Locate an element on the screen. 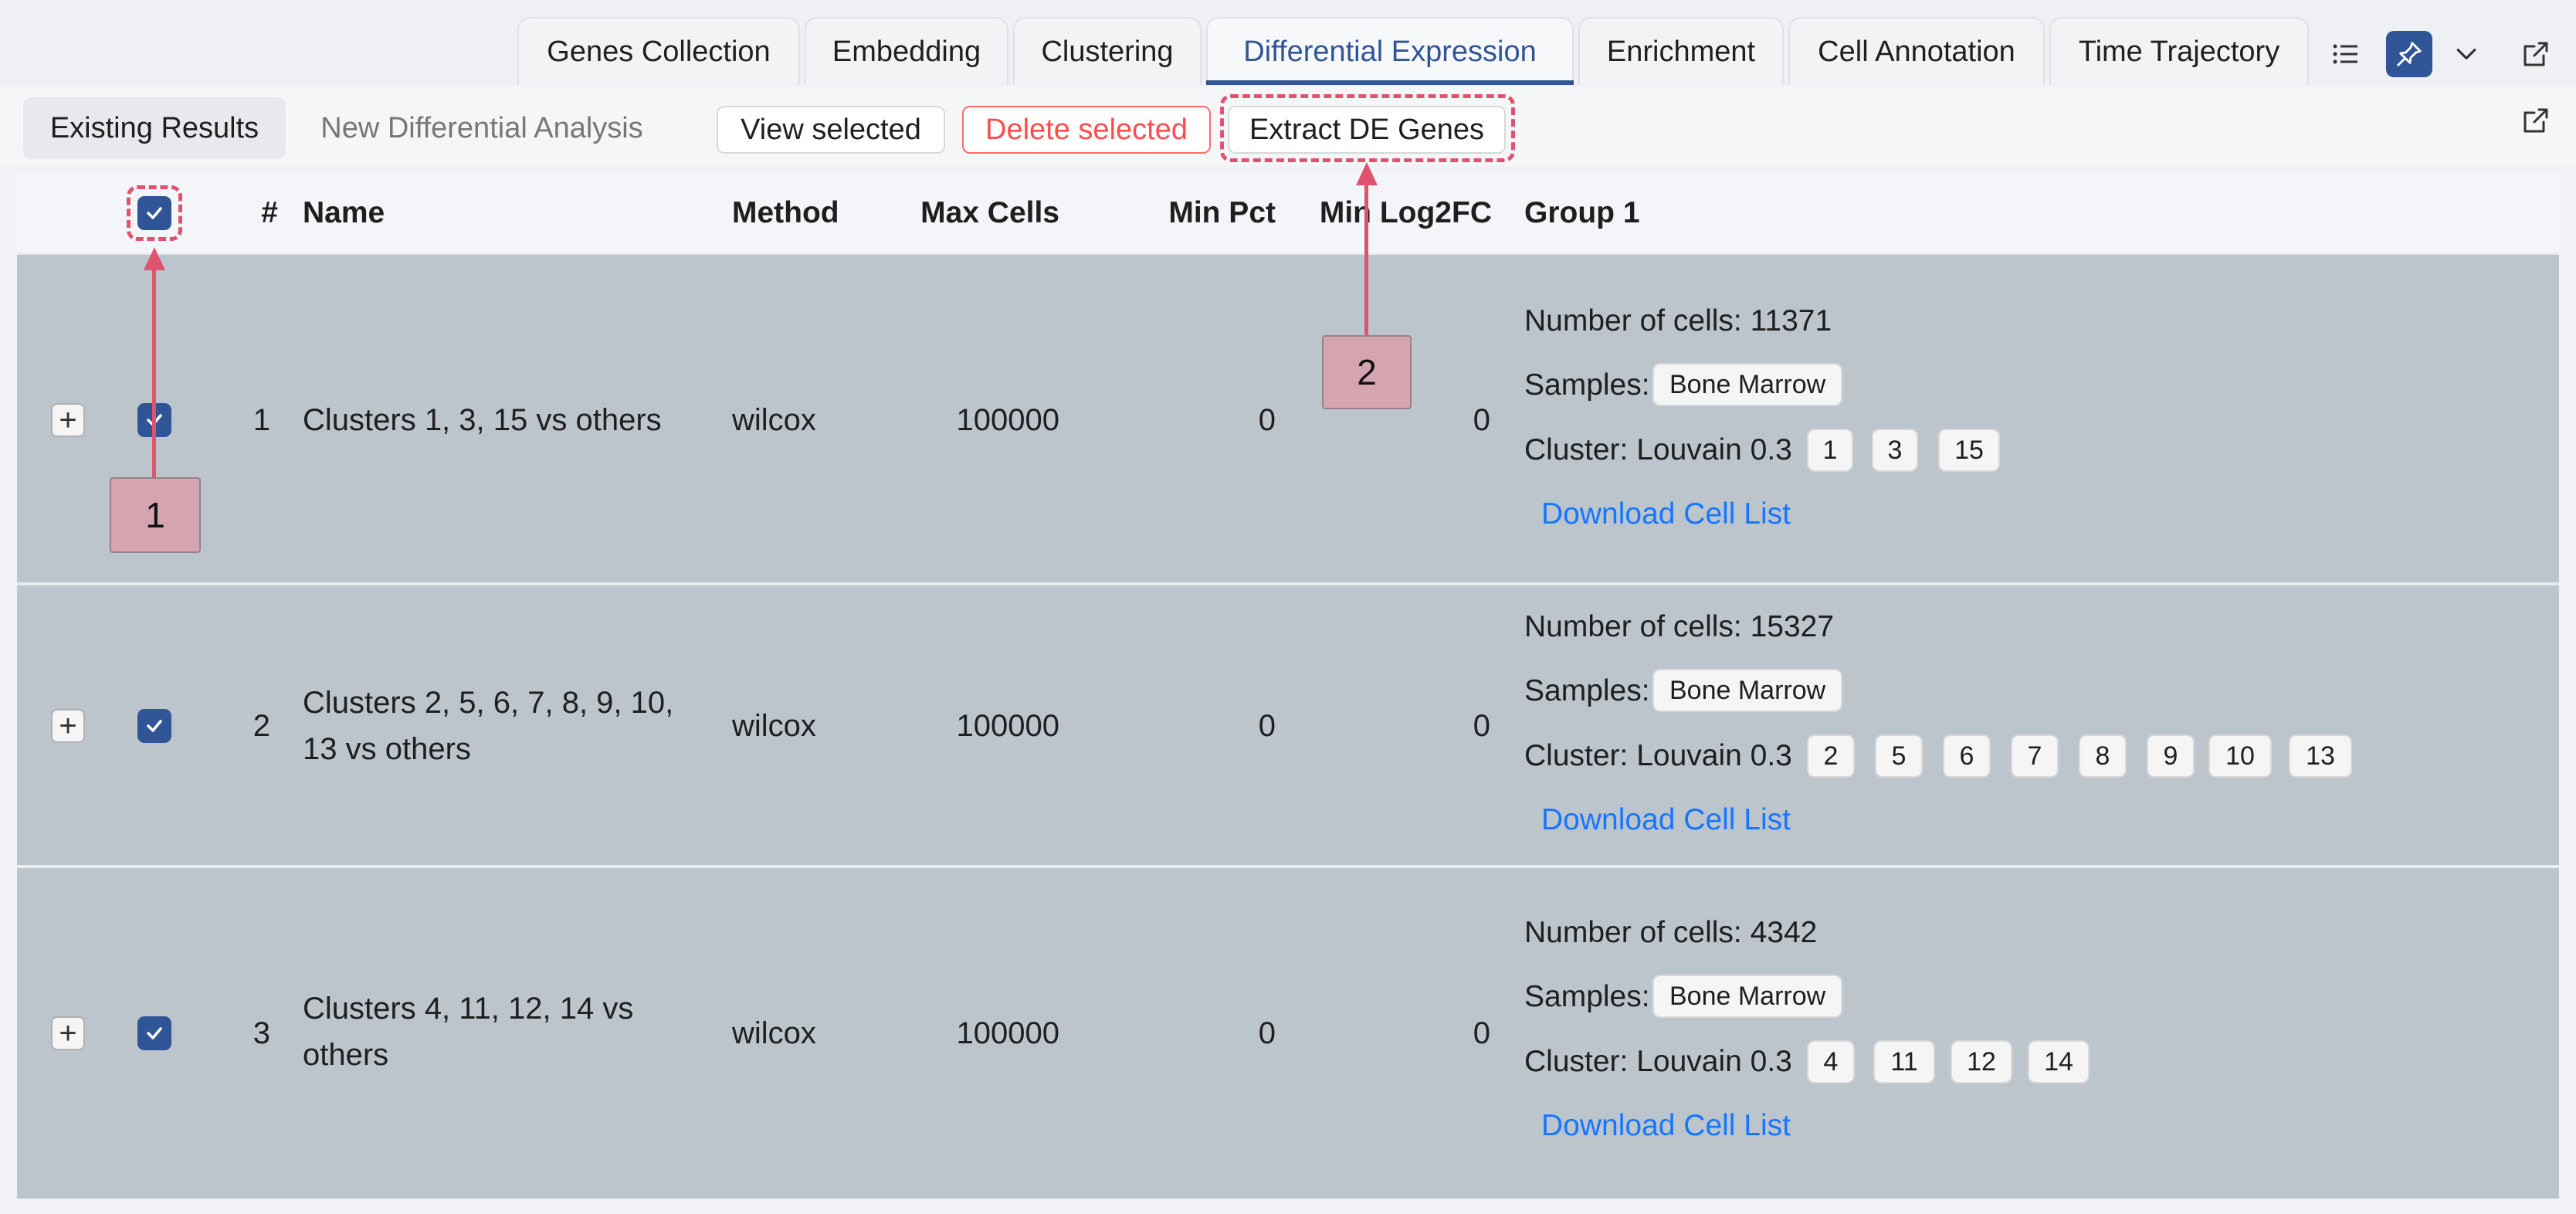 This screenshot has height=1214, width=2576. group-cell-count: Number of cells: 15327 is located at coordinates (1679, 627).